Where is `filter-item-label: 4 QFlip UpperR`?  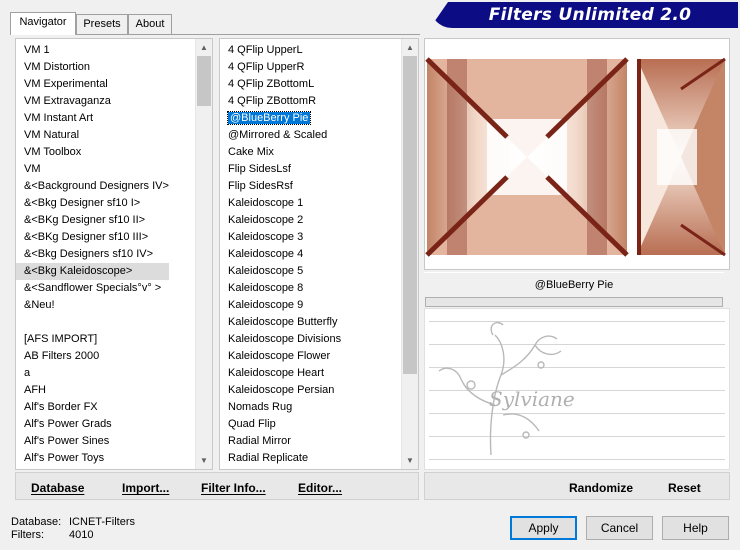
filter-item-label: 4 QFlip UpperR is located at coordinates (266, 67).